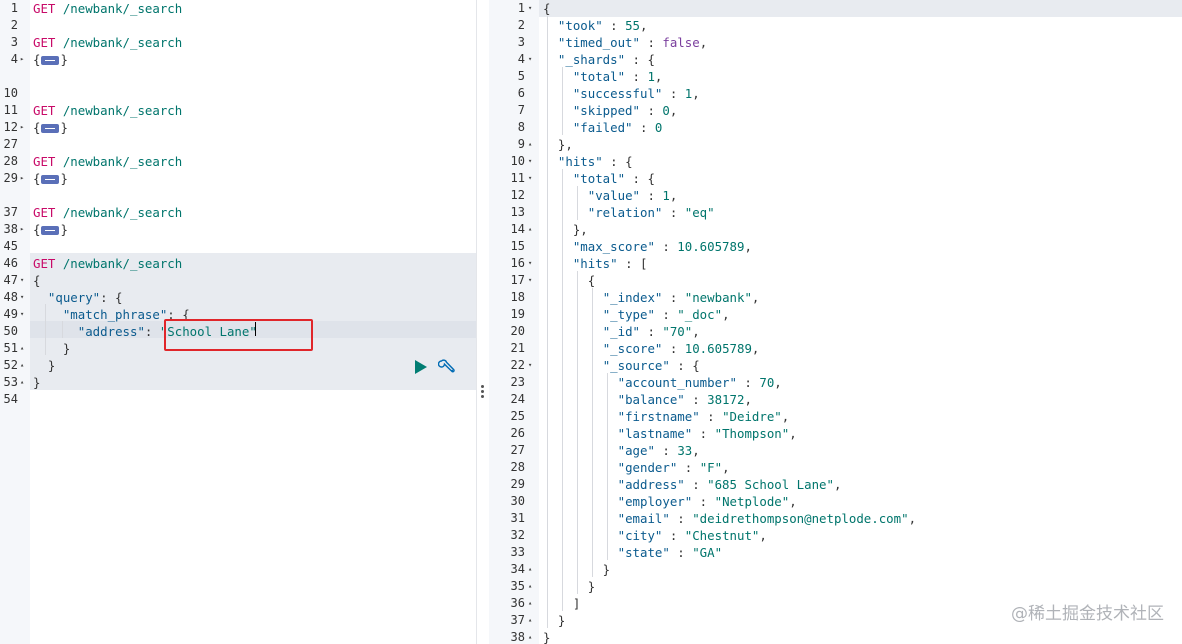 This screenshot has height=644, width=1182. I want to click on code-text: }, so click(576, 569).